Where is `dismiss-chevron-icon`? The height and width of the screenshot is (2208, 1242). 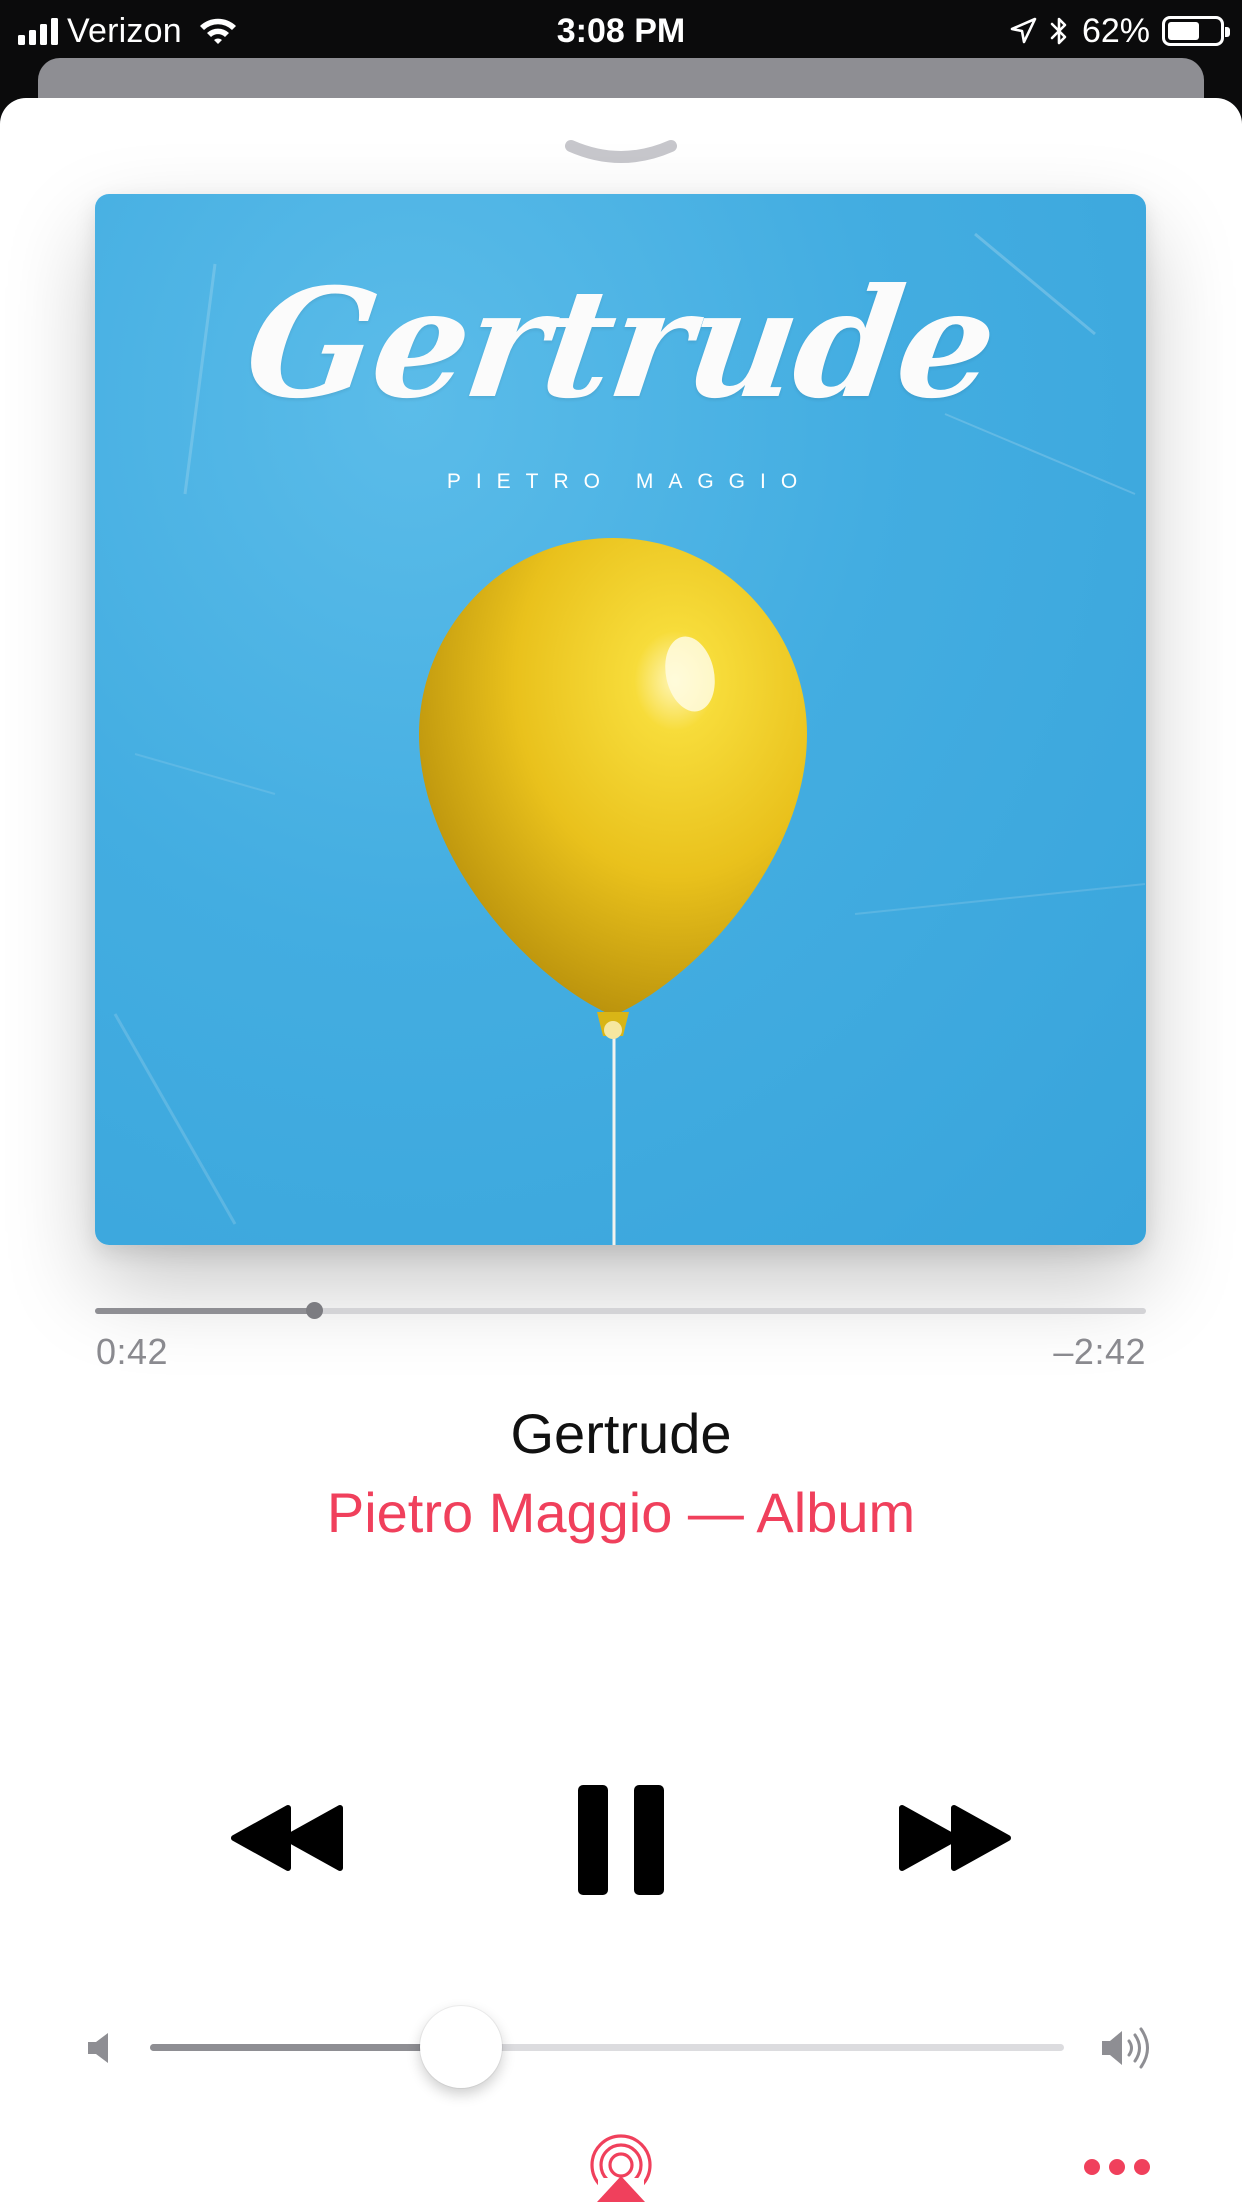 dismiss-chevron-icon is located at coordinates (621, 155).